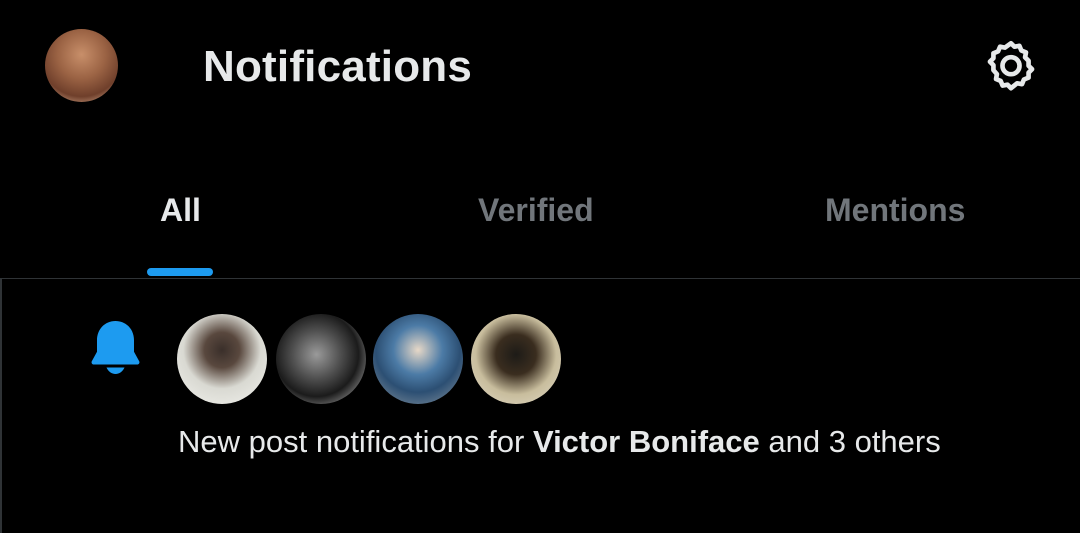 The height and width of the screenshot is (533, 1080). Describe the element at coordinates (646, 441) in the screenshot. I see `notification-highlight-name: Victor Boniface` at that location.